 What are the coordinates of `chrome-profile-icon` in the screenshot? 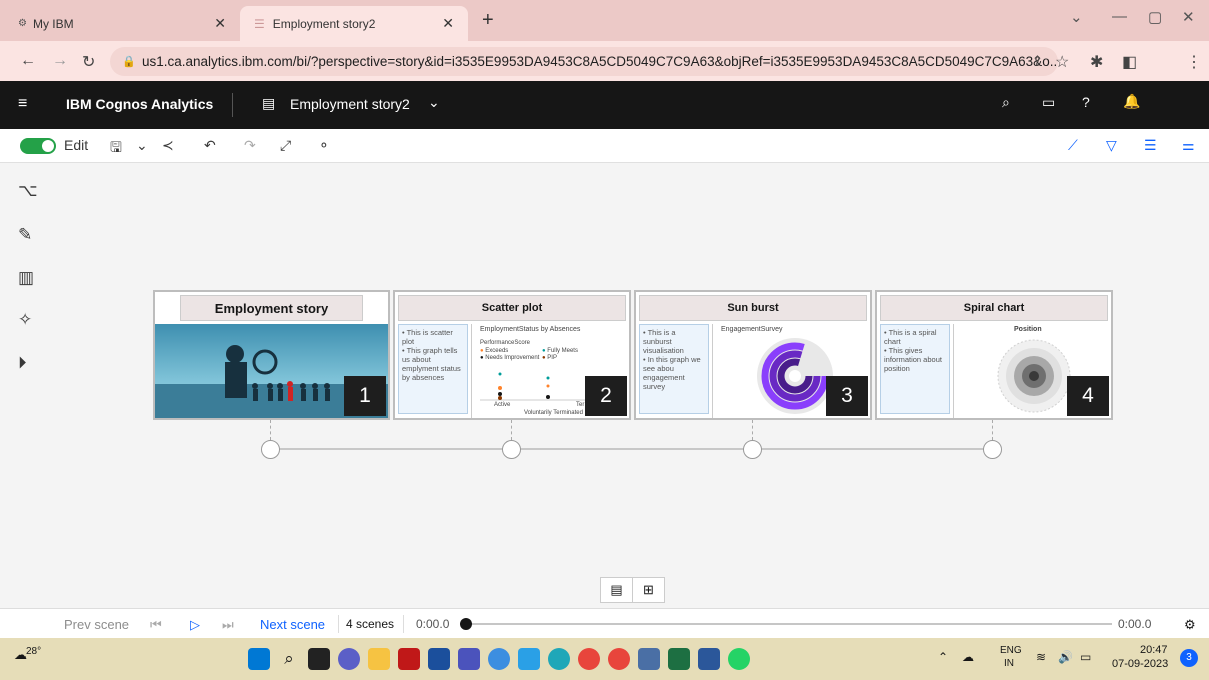 It's located at (619, 659).